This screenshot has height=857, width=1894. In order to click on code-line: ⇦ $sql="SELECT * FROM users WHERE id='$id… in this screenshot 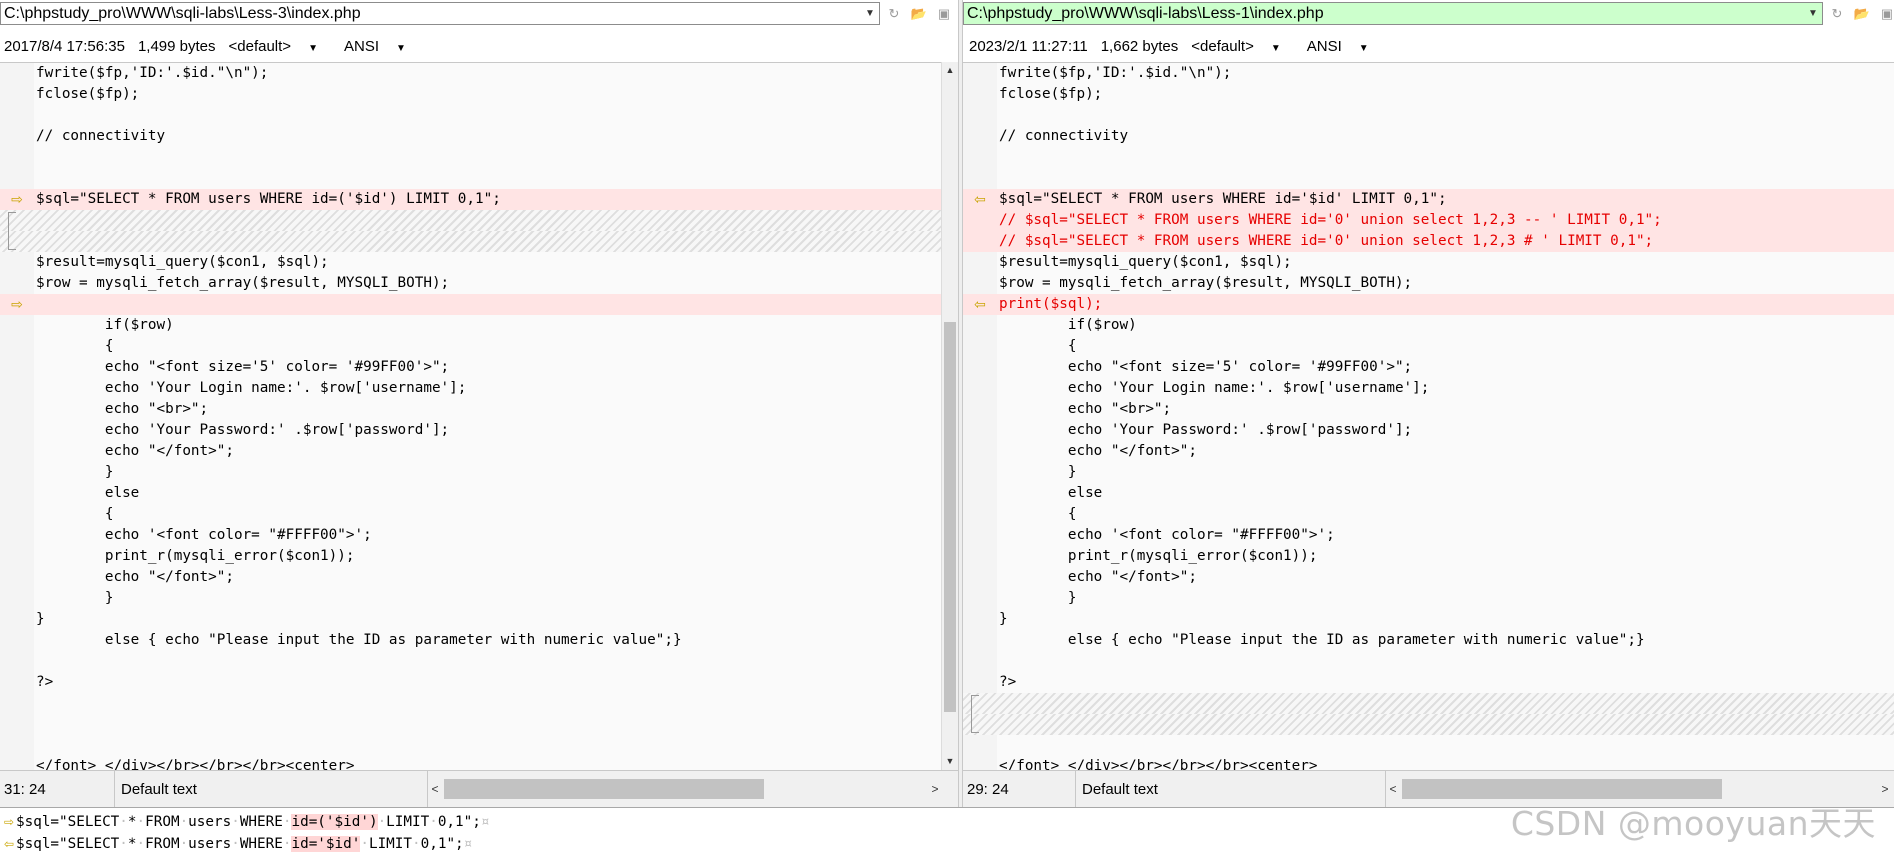, I will do `click(1428, 199)`.